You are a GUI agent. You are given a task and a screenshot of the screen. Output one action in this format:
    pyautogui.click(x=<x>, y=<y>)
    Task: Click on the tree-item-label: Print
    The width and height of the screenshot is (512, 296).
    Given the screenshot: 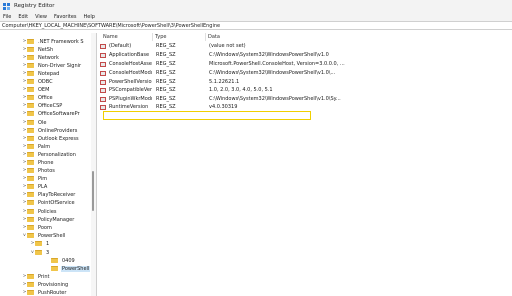 What is the action you would take?
    pyautogui.click(x=44, y=276)
    